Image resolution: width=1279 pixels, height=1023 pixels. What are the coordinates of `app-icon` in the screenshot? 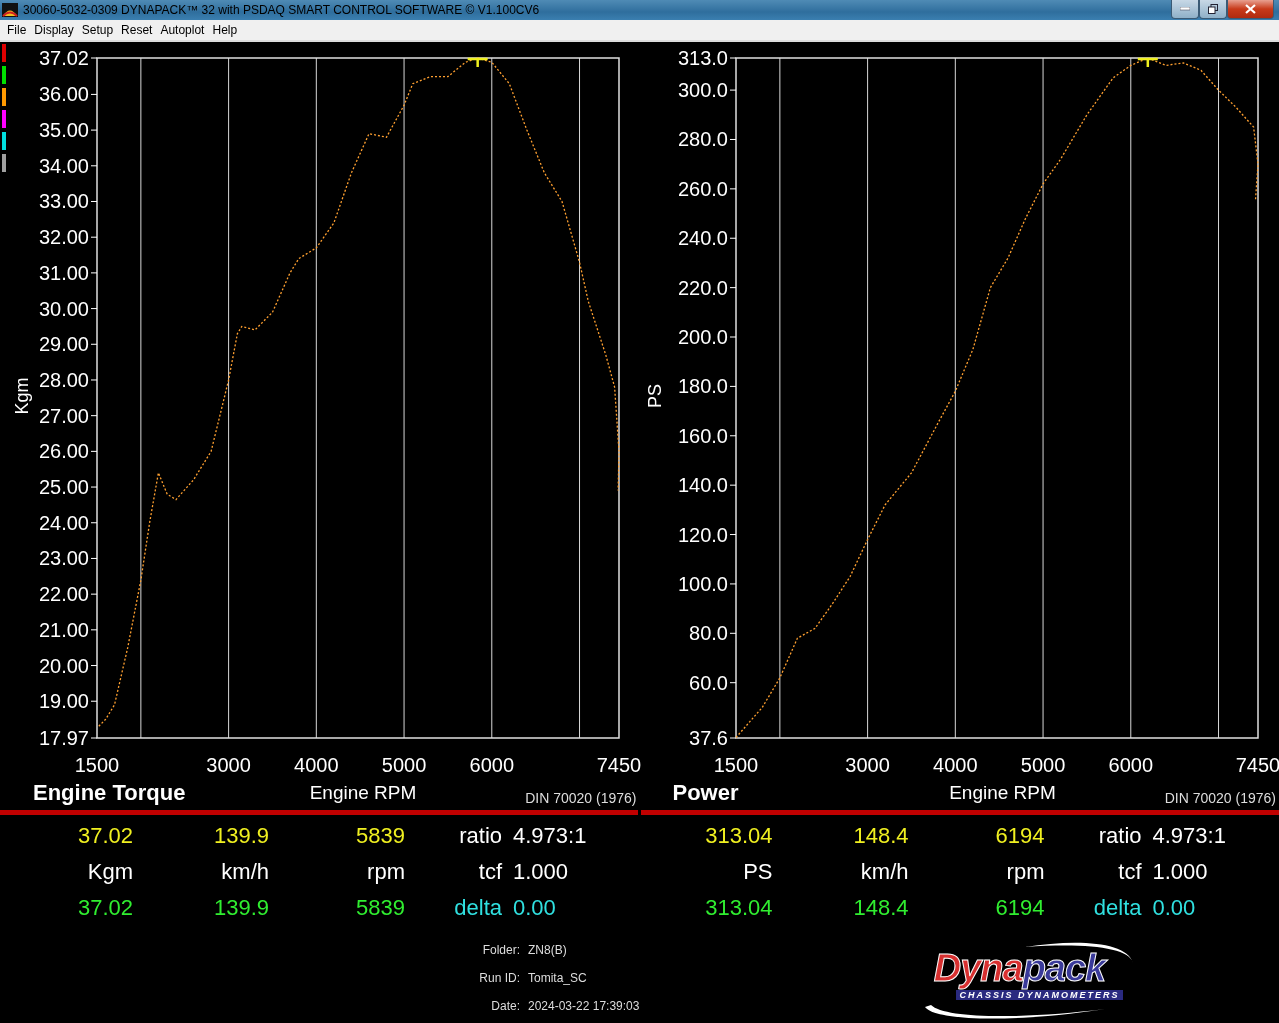 It's located at (10, 10).